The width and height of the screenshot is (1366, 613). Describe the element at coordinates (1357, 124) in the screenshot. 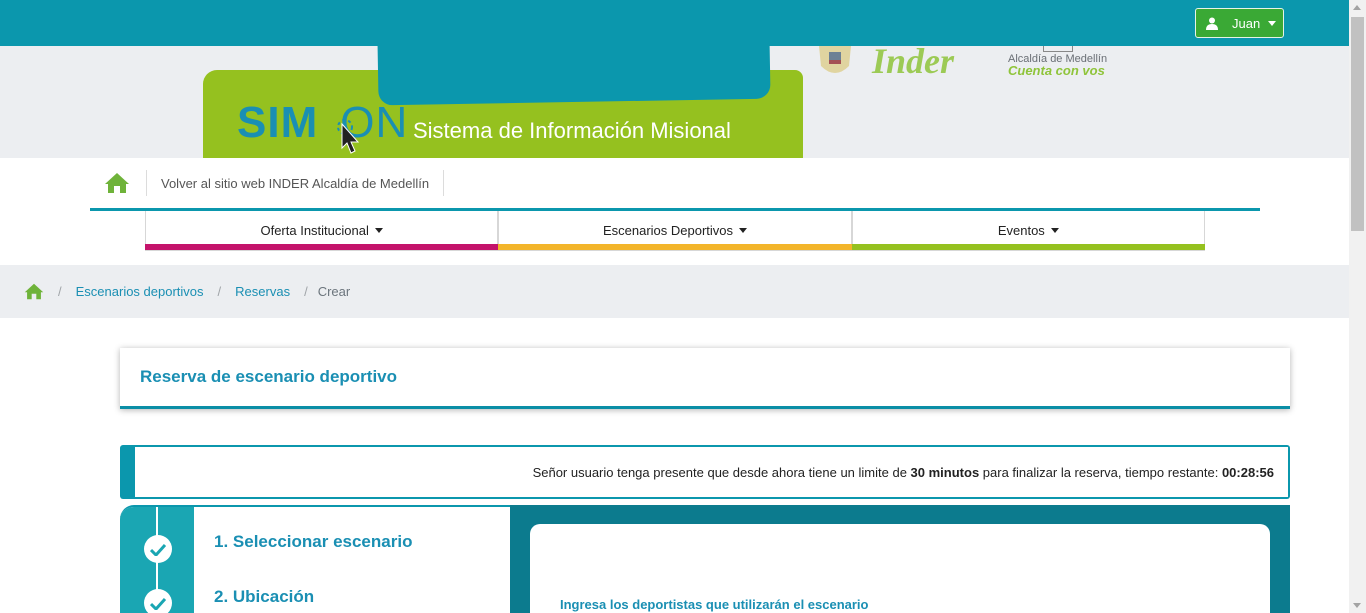

I see `scrollbar-thumb` at that location.